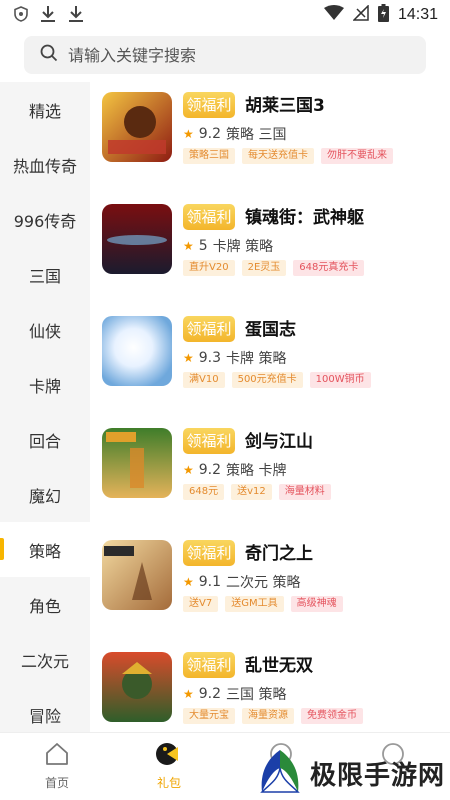 The image size is (450, 800). What do you see at coordinates (417, 14) in the screenshot?
I see `status-time: 14:31` at bounding box center [417, 14].